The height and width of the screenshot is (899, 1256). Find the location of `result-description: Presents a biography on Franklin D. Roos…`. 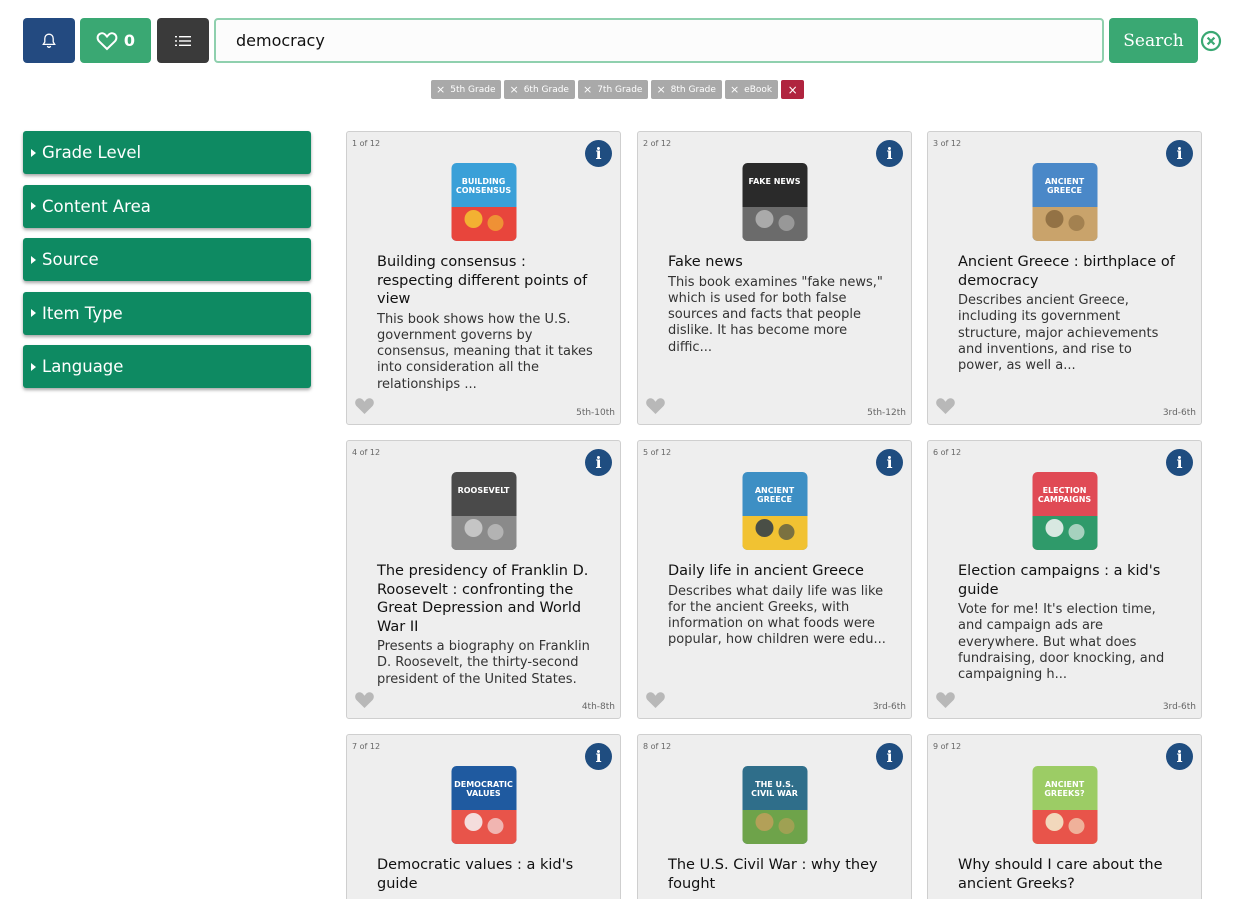

result-description: Presents a biography on Franklin D. Roos… is located at coordinates (483, 663).